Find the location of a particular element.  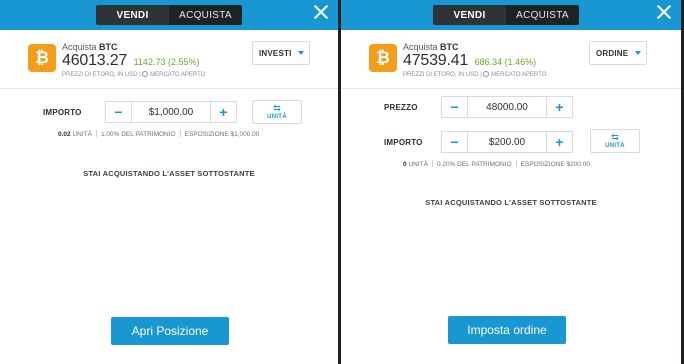

order-type-label: INVESTI is located at coordinates (275, 53).